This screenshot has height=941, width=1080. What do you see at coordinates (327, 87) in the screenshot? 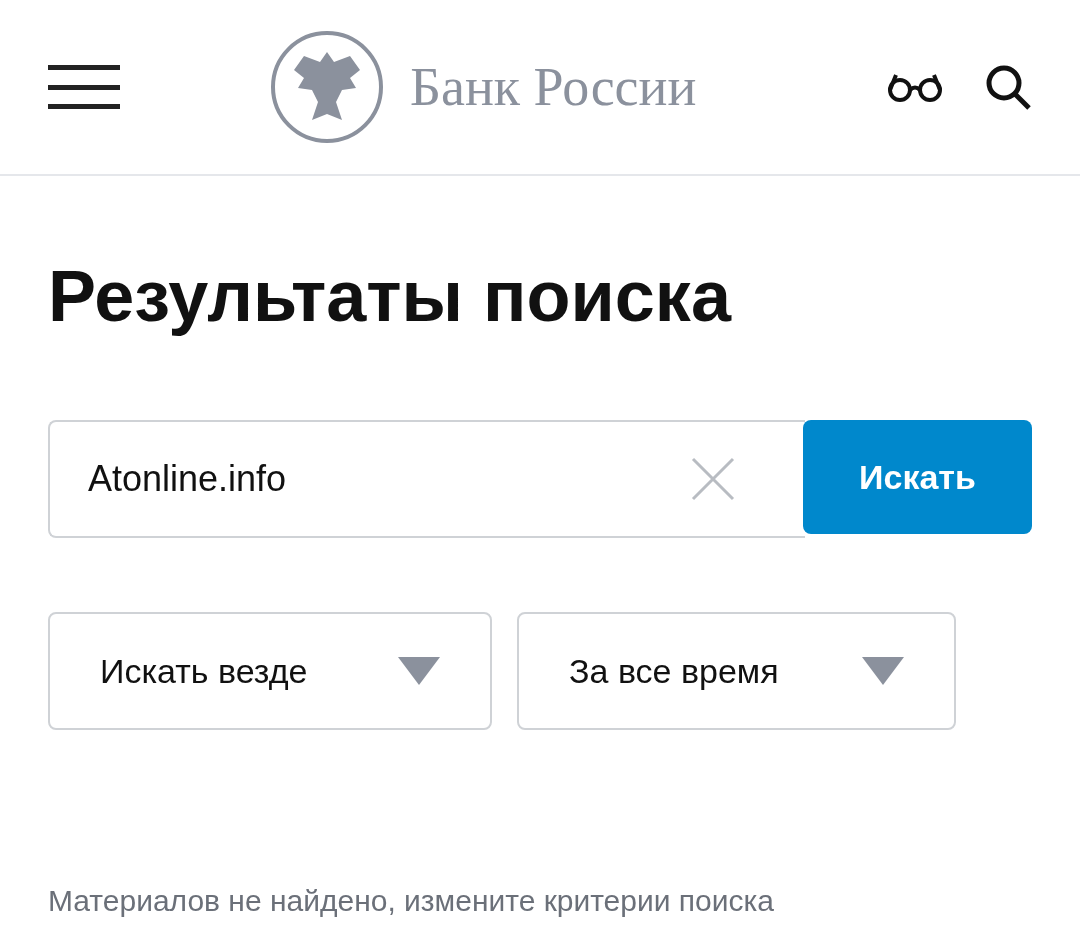
I see `emblem-icon` at bounding box center [327, 87].